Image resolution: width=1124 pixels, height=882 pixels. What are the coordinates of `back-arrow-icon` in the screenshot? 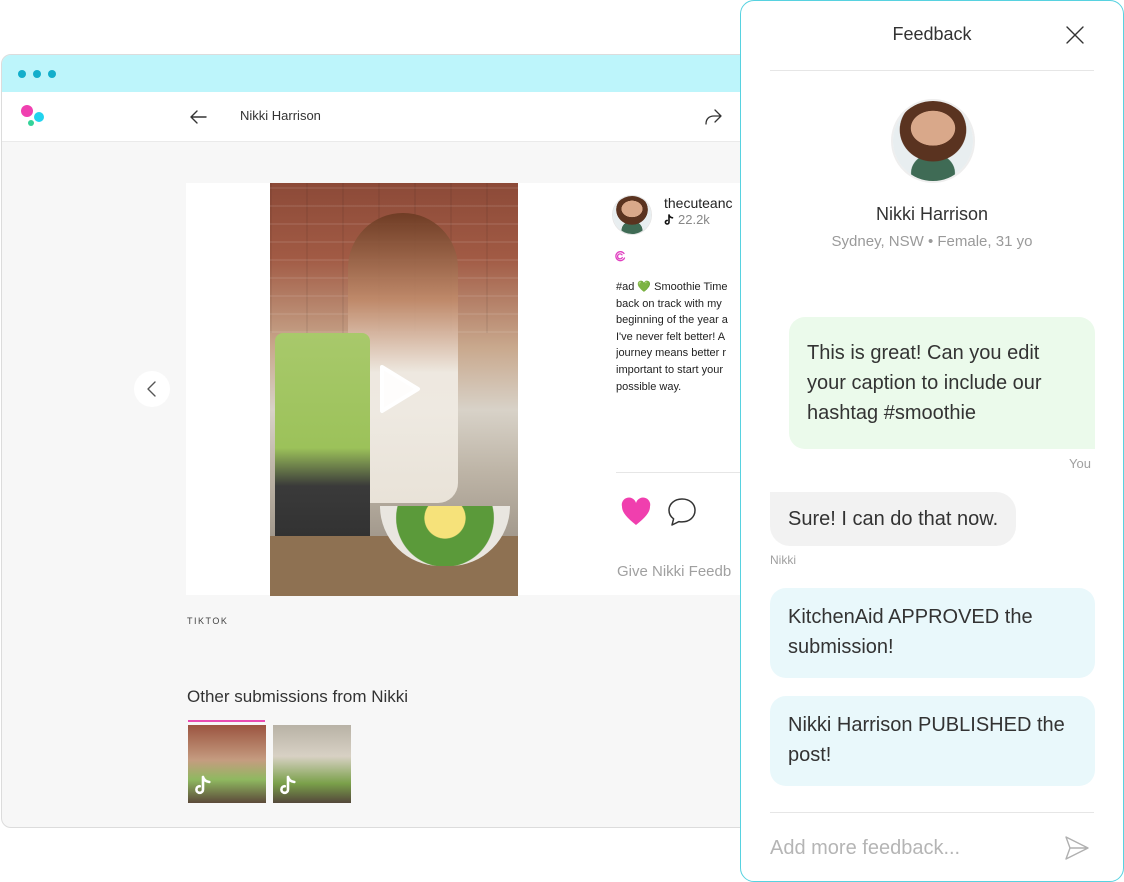 It's located at (198, 117).